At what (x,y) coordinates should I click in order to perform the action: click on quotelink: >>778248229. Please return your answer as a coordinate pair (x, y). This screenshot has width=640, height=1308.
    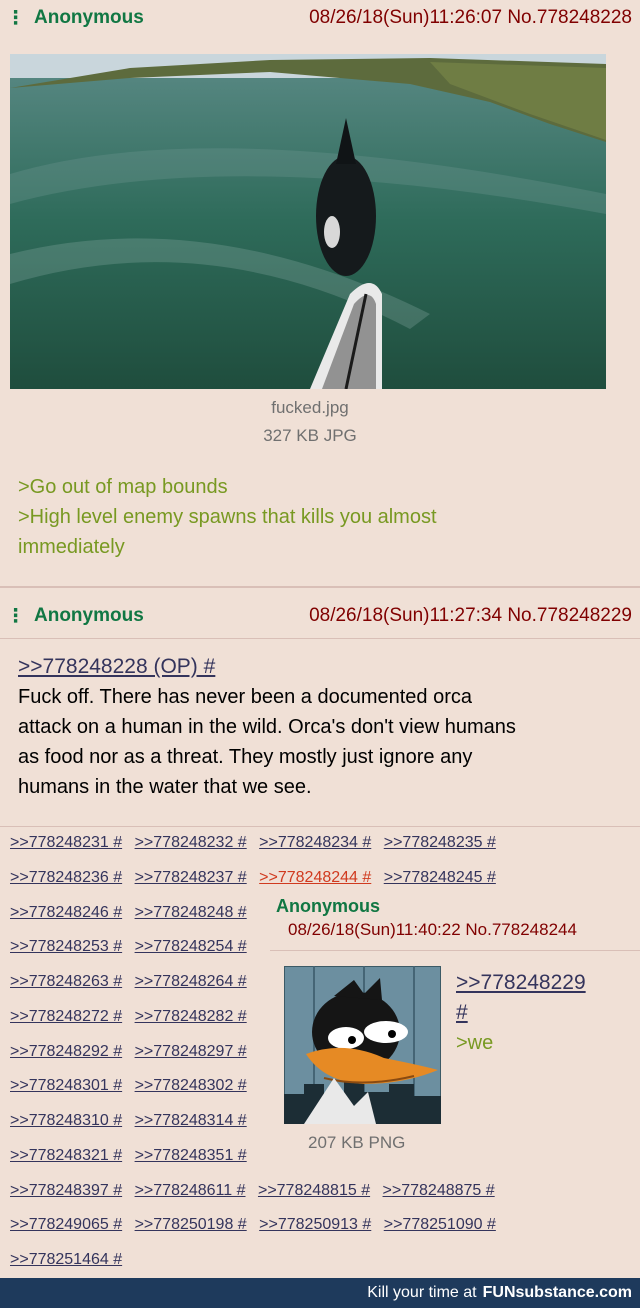
    Looking at the image, I should click on (521, 982).